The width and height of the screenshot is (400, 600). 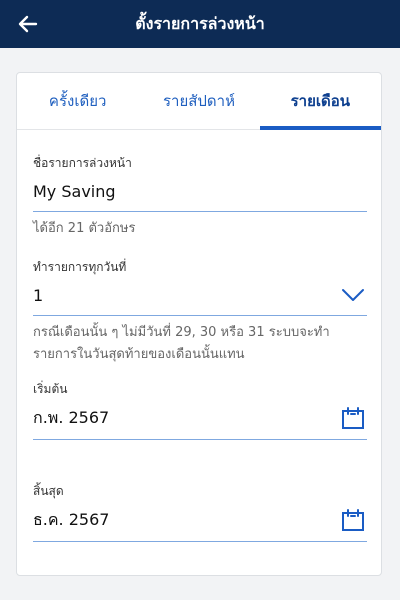 I want to click on end-date-value: ธ.ค. 2567, so click(x=71, y=519).